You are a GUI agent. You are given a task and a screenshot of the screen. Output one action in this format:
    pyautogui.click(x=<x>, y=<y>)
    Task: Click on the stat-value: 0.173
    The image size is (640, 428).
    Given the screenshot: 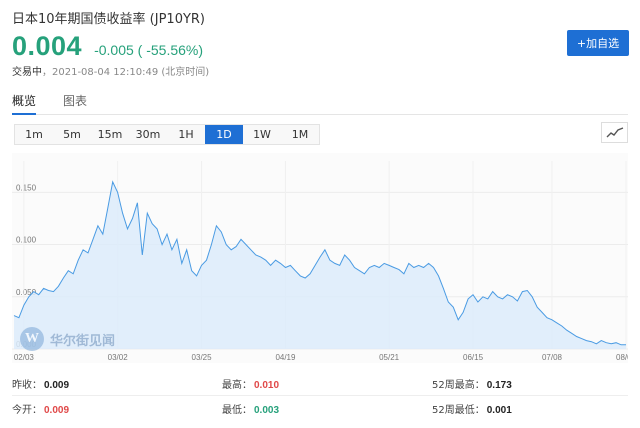 What is the action you would take?
    pyautogui.click(x=499, y=385)
    